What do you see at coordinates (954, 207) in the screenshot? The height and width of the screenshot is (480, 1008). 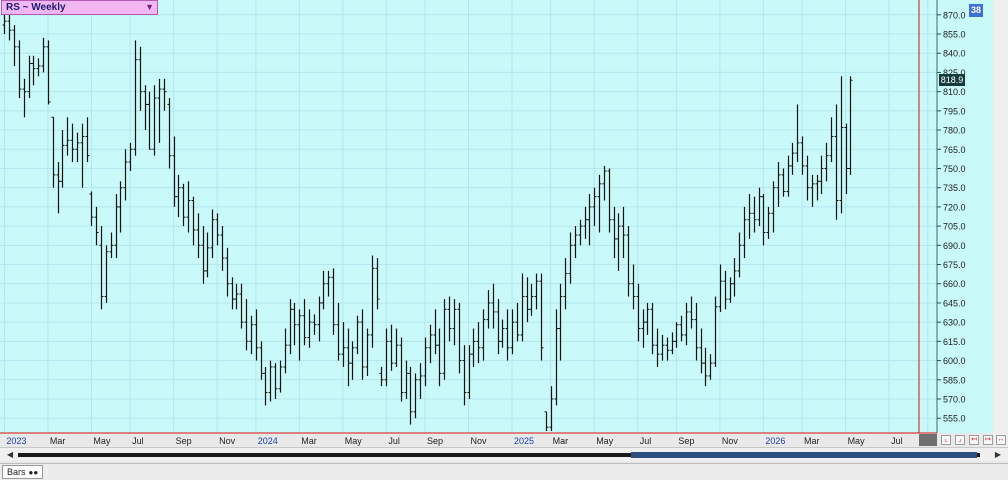 I see `y-tick-label: 720.0` at bounding box center [954, 207].